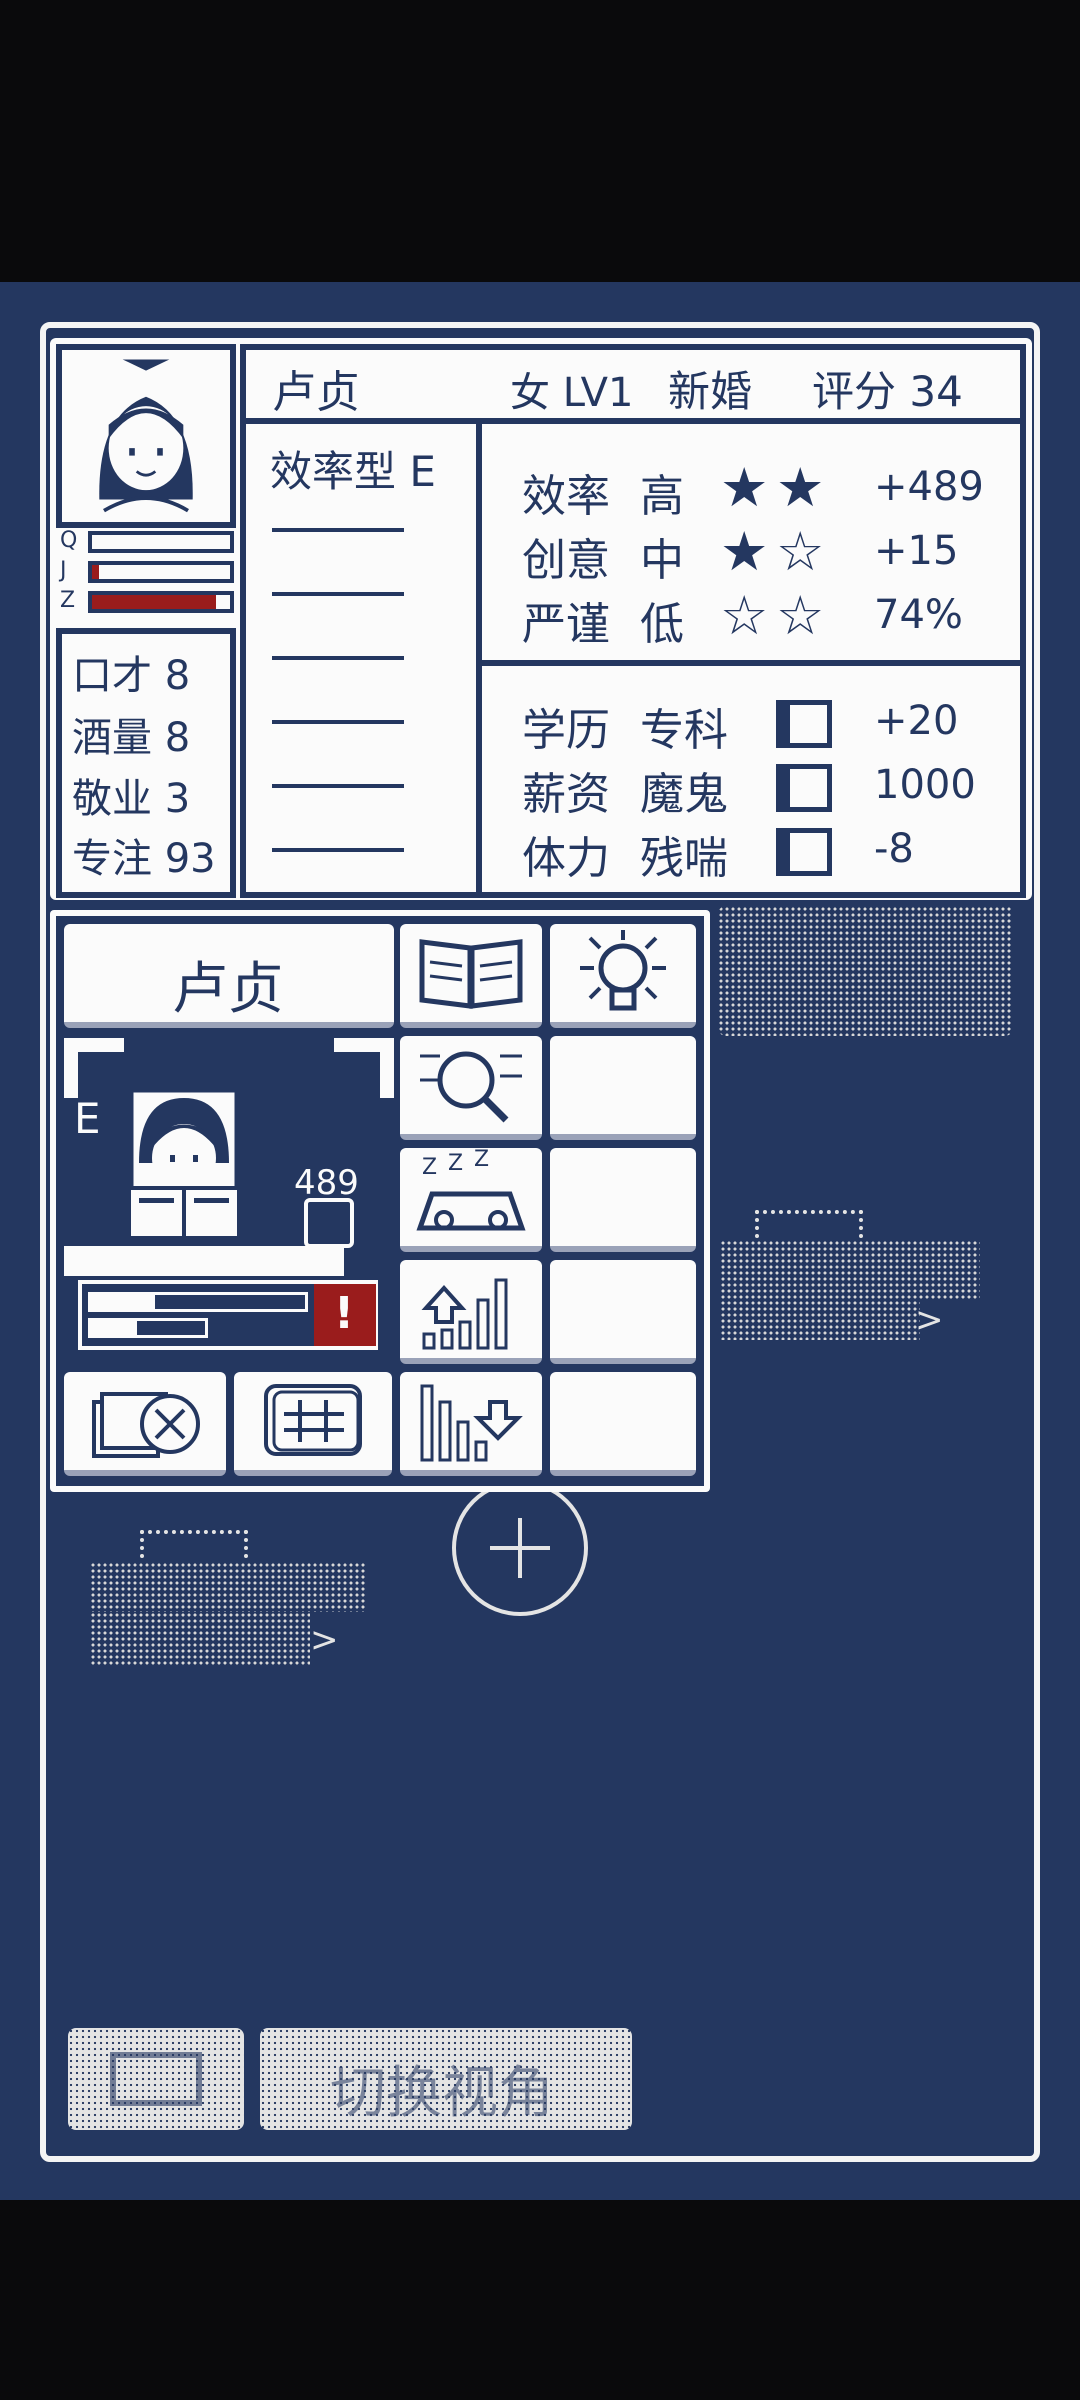 The height and width of the screenshot is (2400, 1080). I want to click on action-popup: 卢贞 E 489 ! ZZ Z, so click(380, 1201).